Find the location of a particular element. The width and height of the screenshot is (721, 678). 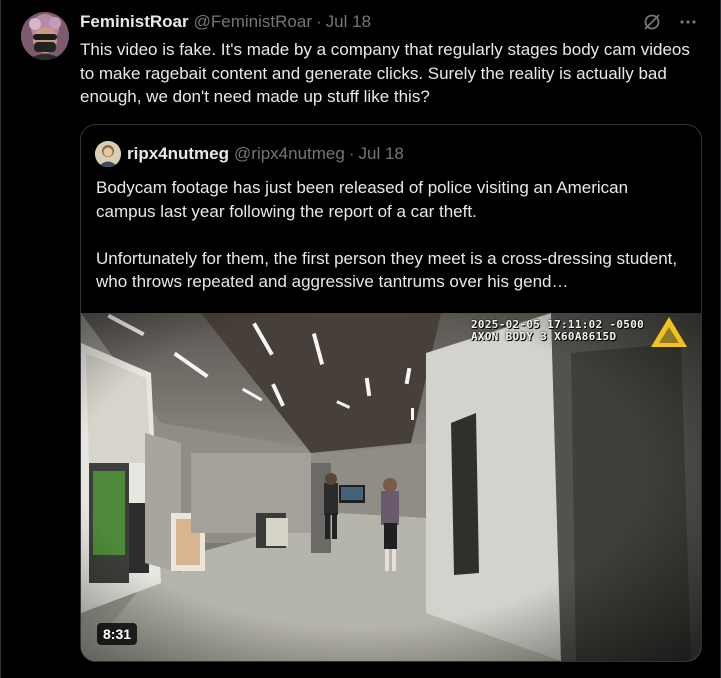

avatar-image is located at coordinates (45, 36).